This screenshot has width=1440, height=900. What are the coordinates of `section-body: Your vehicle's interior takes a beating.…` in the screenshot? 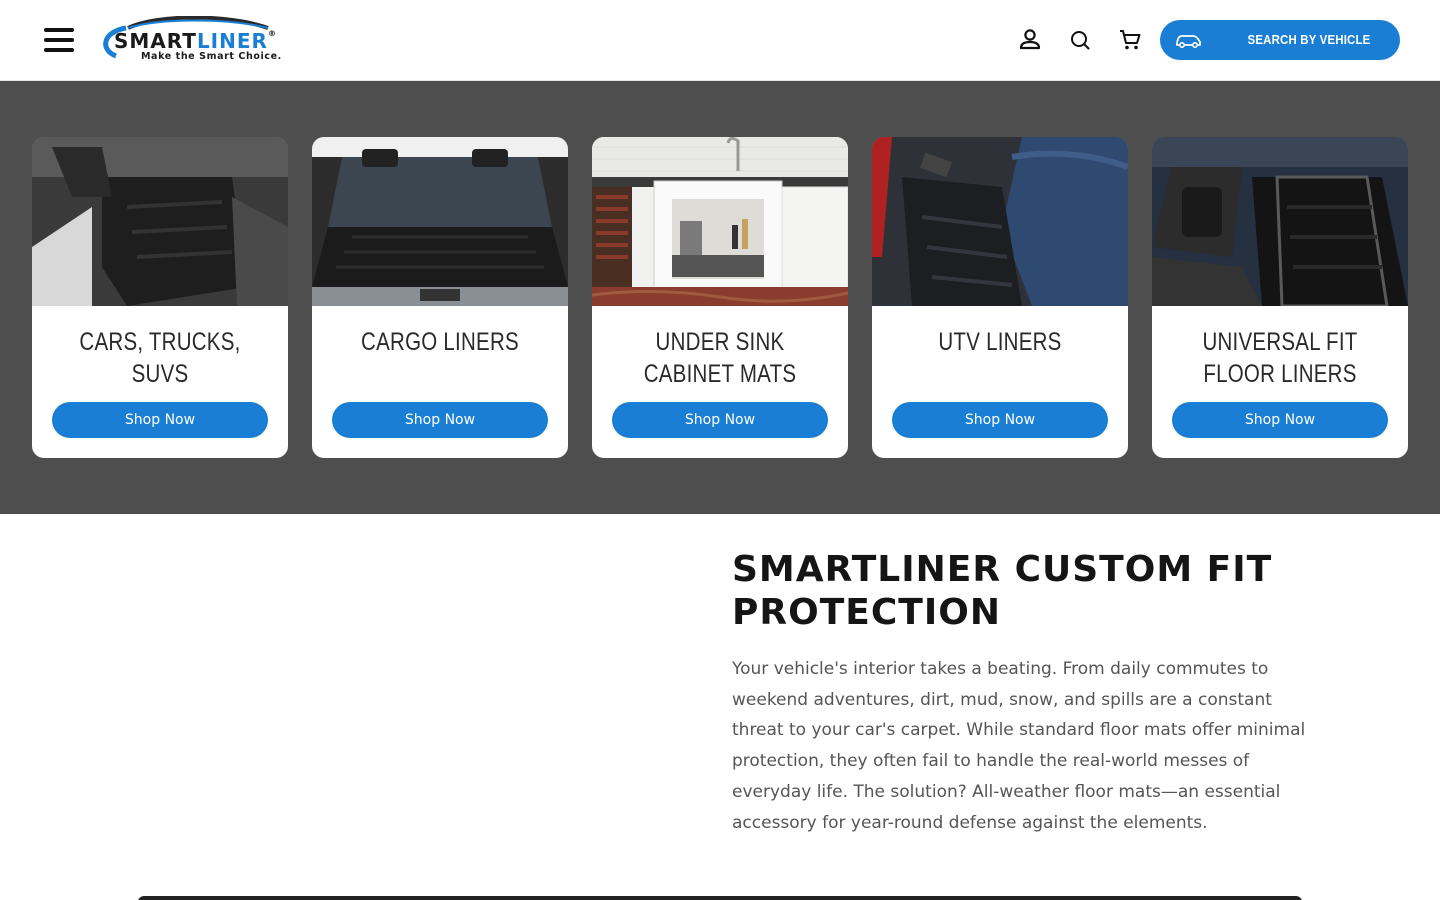 It's located at (1019, 746).